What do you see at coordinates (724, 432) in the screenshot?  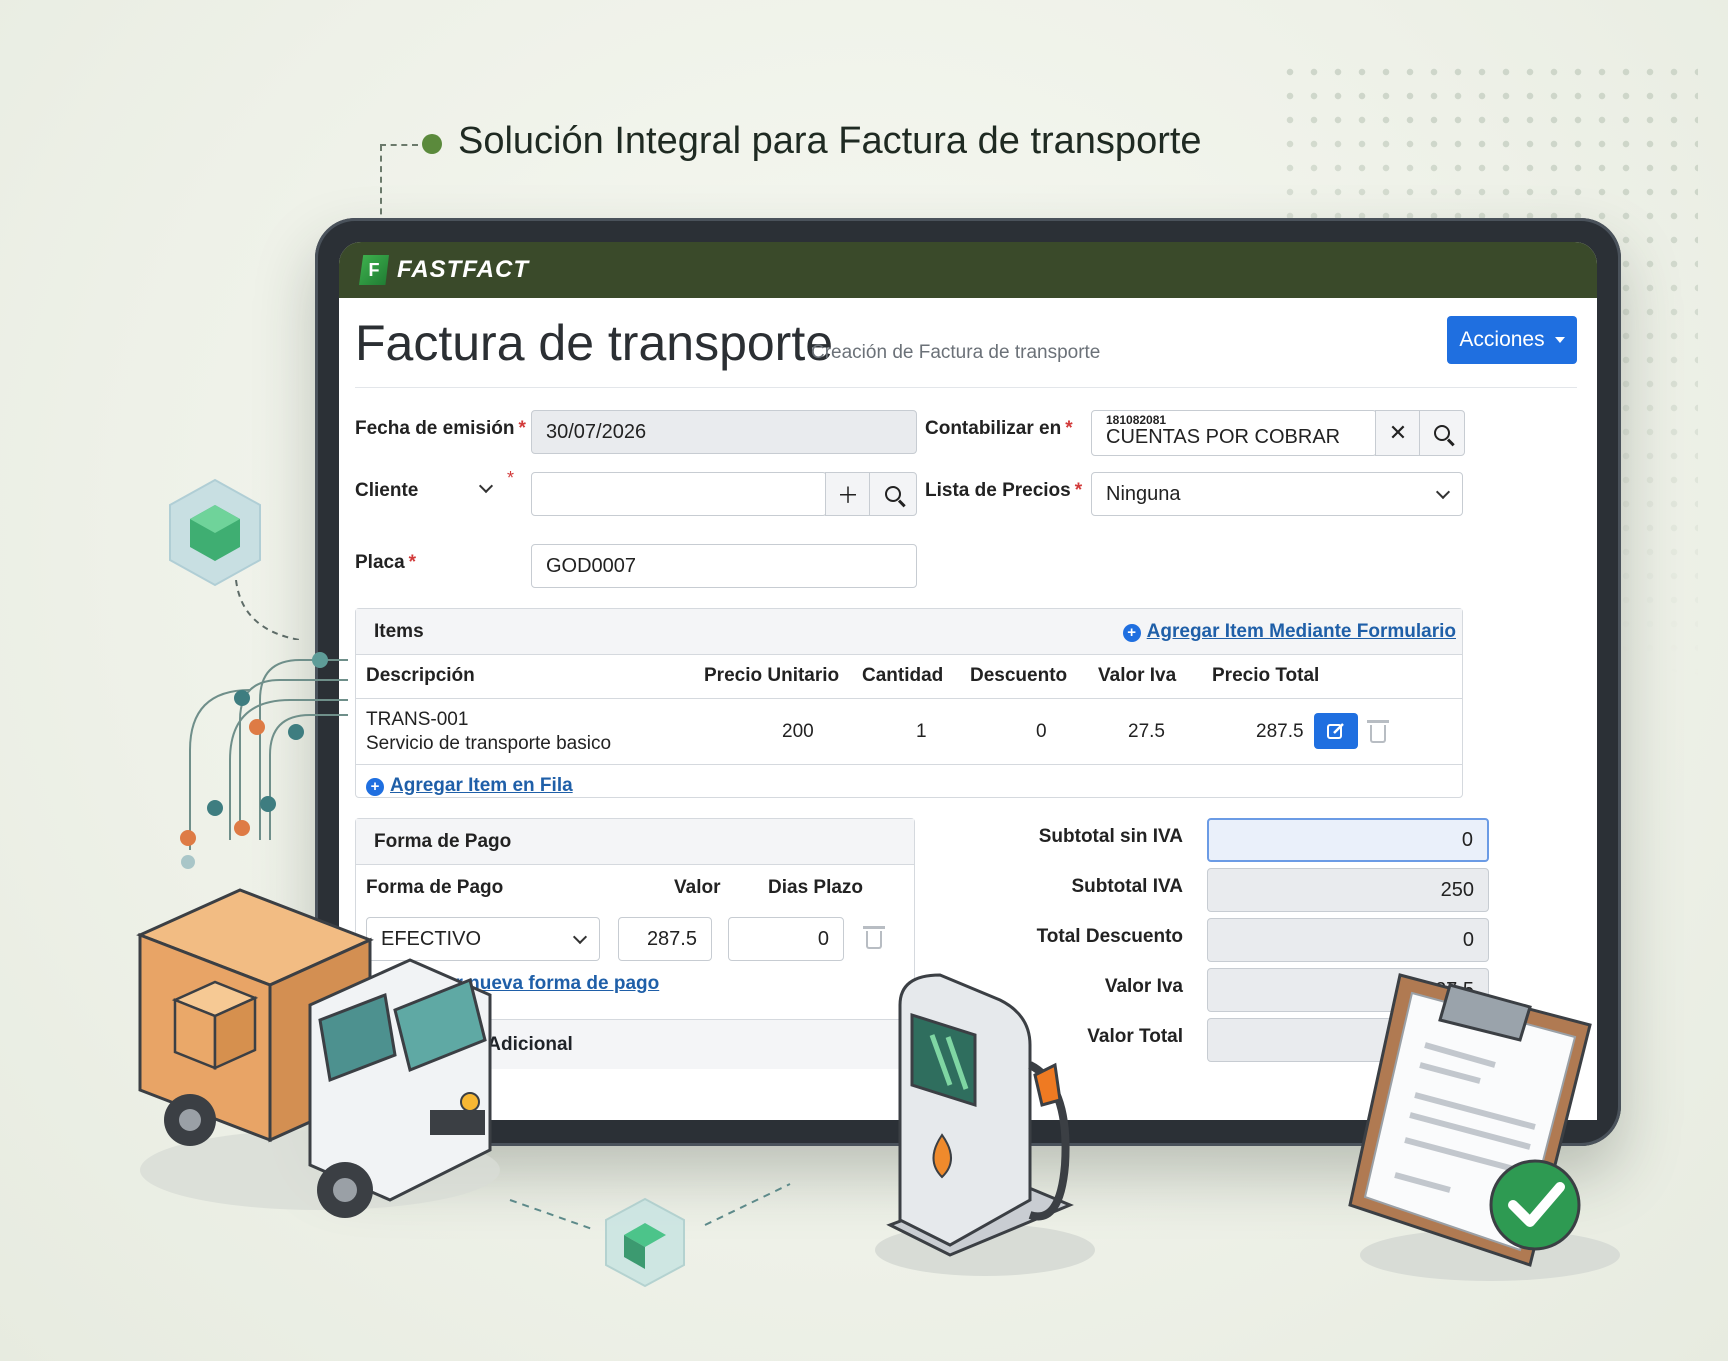 I see `fecha-input: 30/07/2026` at bounding box center [724, 432].